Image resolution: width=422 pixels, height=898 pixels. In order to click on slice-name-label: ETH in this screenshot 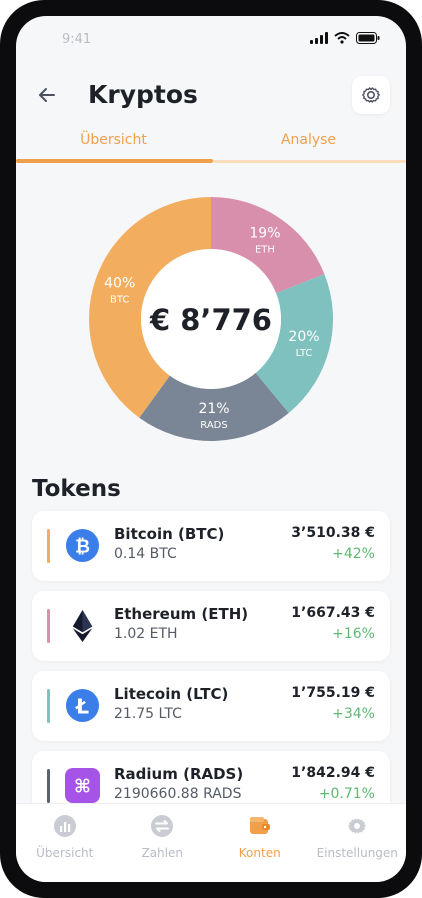, I will do `click(265, 250)`.